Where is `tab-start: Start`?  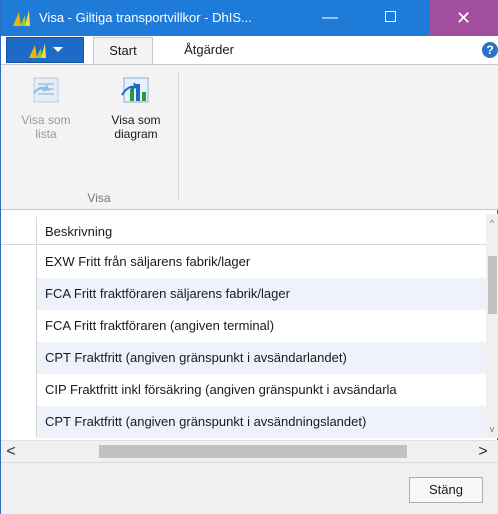 tab-start: Start is located at coordinates (123, 50).